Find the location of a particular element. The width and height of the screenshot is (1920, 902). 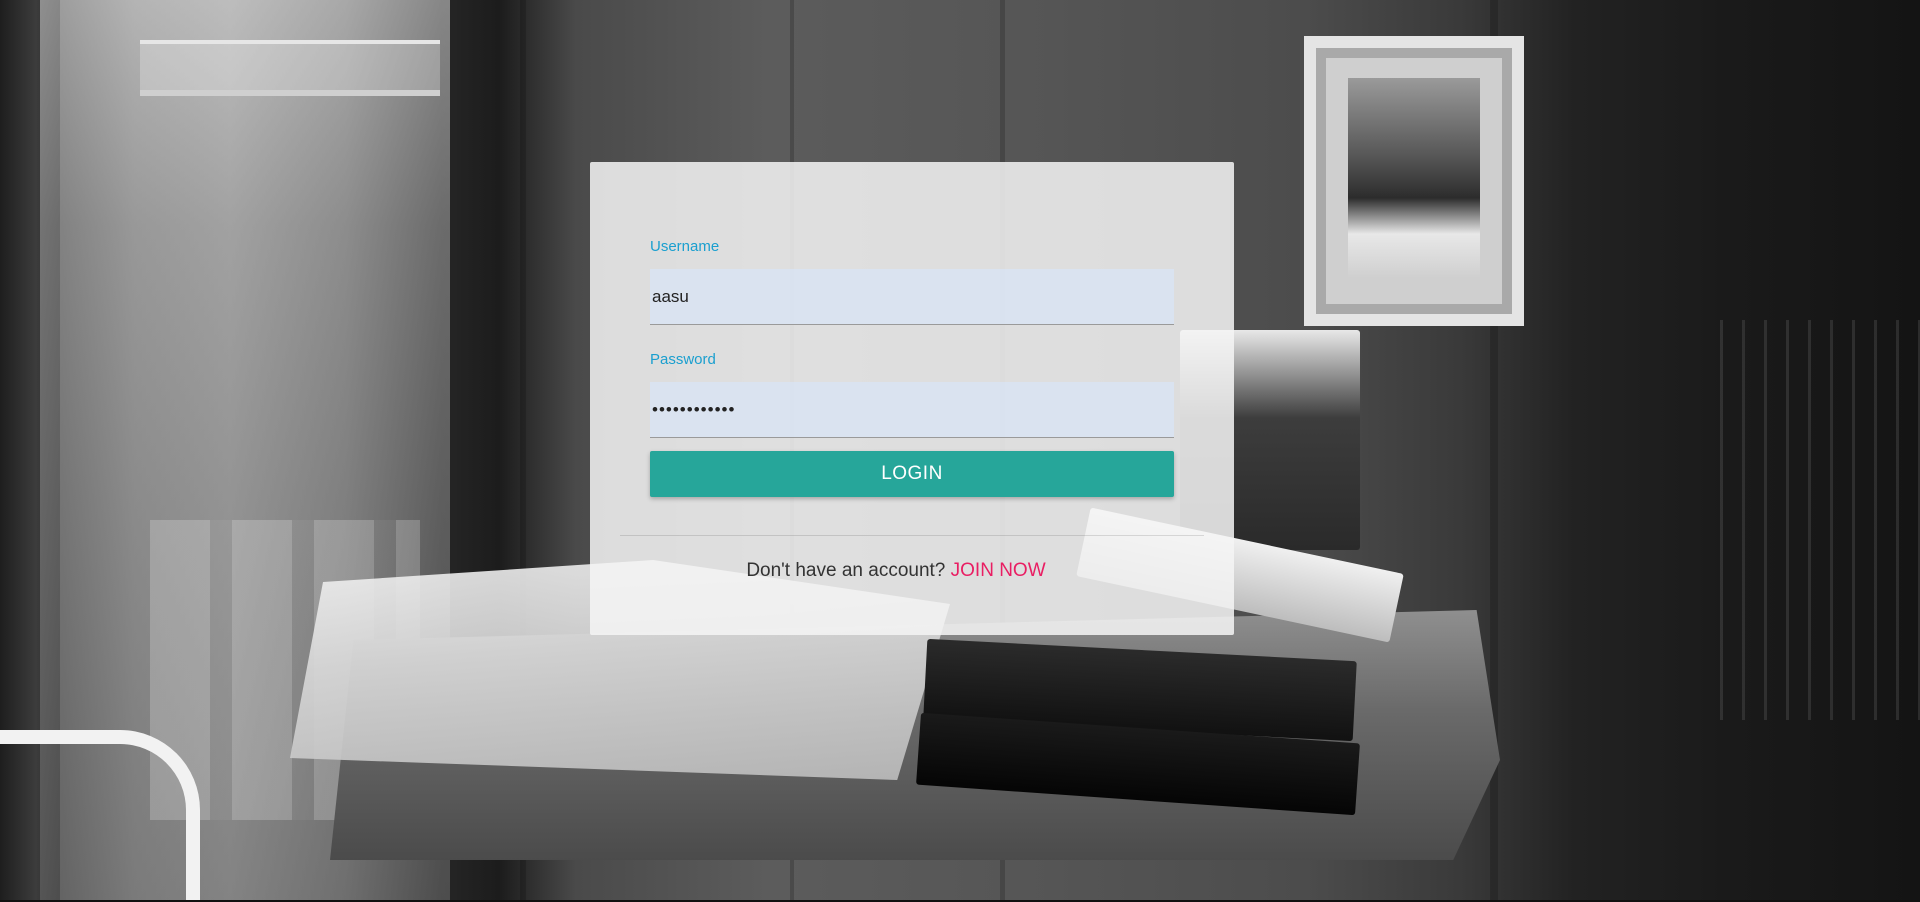

login-button: LOGIN is located at coordinates (912, 474).